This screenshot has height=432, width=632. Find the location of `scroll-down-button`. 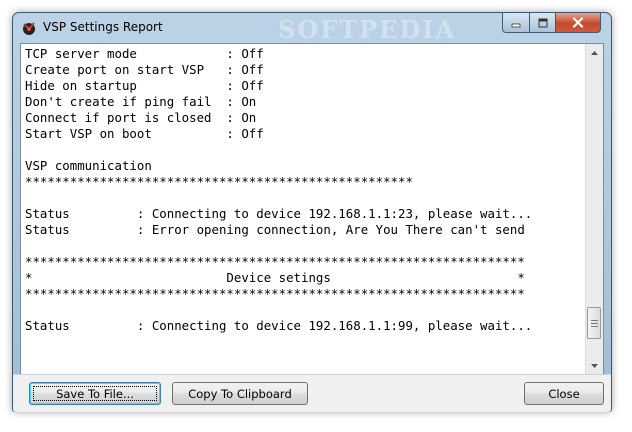

scroll-down-button is located at coordinates (594, 365).